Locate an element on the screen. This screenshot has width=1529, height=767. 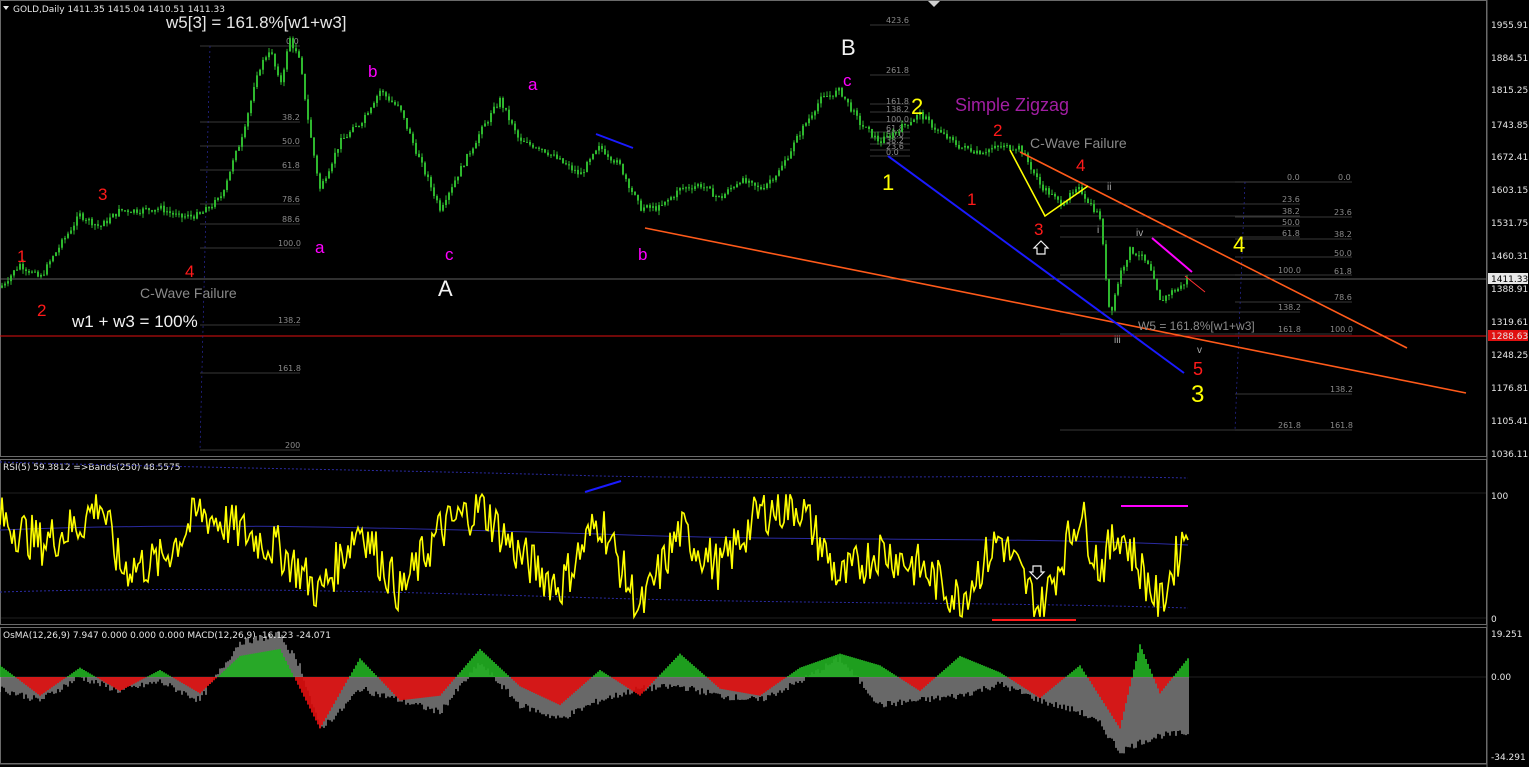
rsi-axis-bottom: 0 is located at coordinates (1494, 620).